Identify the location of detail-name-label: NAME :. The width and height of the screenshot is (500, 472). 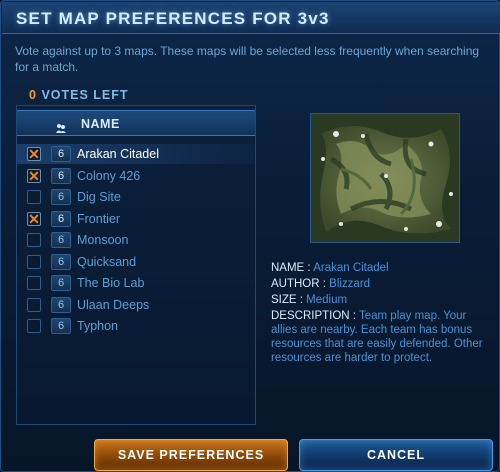
(291, 268).